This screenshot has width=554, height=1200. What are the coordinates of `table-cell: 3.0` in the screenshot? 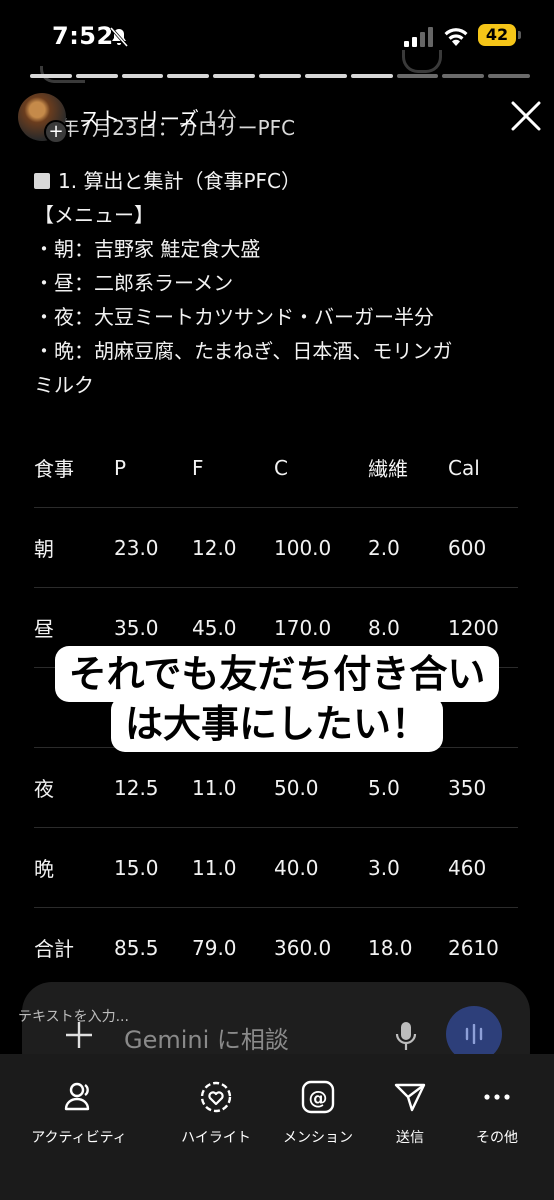 It's located at (408, 867).